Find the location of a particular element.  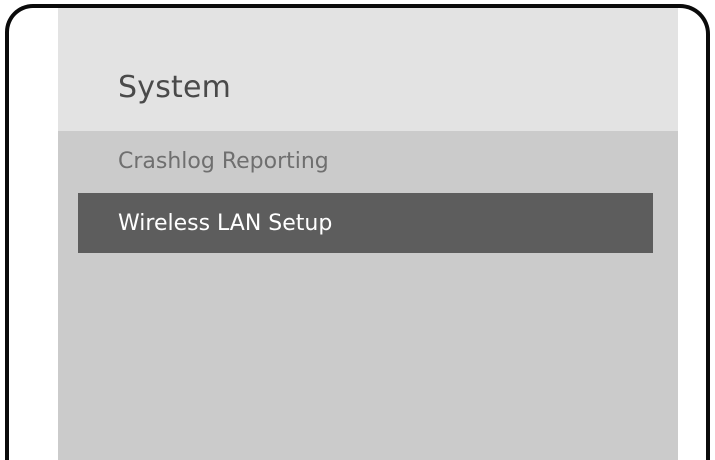

menu-item-crashlog-reporting: Crashlog Reporting is located at coordinates (365, 161).